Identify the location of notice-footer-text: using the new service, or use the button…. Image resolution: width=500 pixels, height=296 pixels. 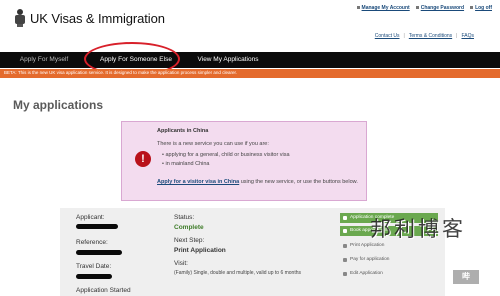
(298, 182).